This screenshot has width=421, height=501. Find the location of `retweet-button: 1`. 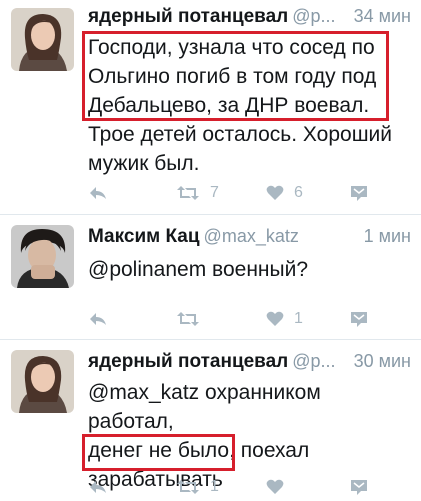

retweet-button: 1 is located at coordinates (197, 487).